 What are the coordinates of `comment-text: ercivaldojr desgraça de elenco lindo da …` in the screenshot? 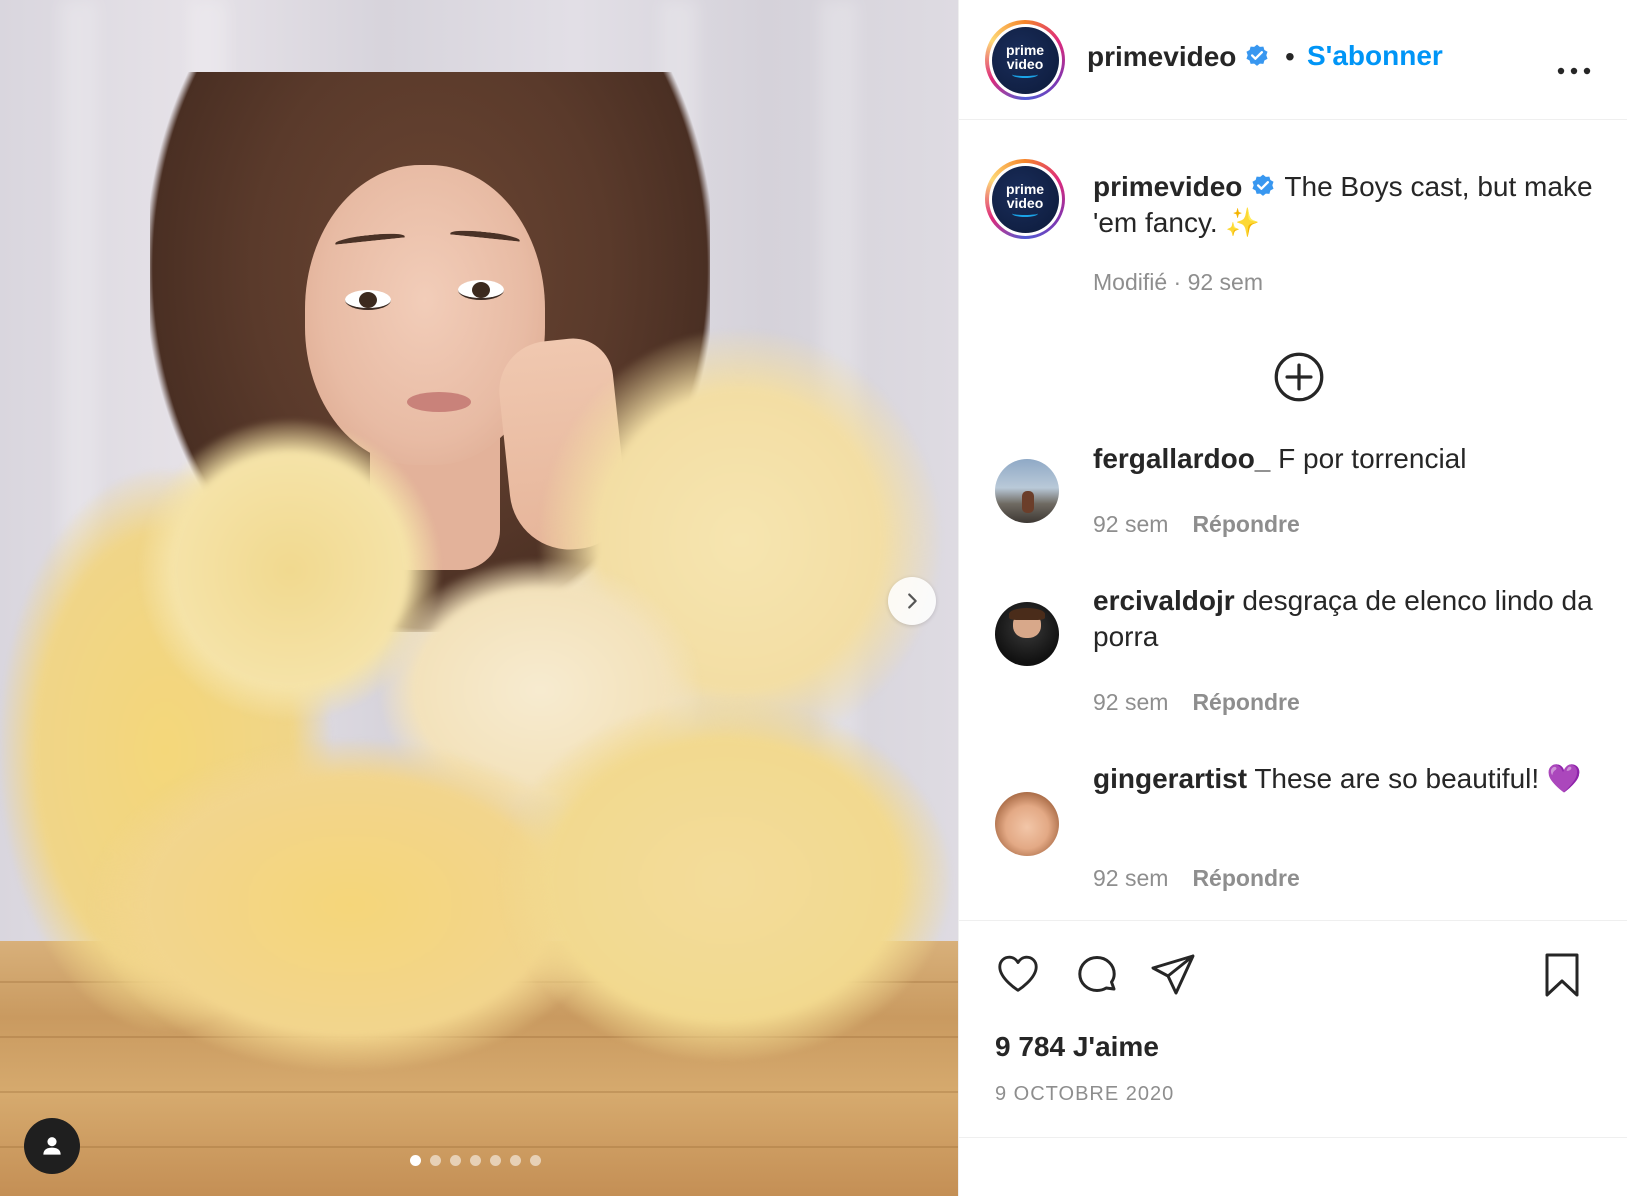 It's located at (1343, 618).